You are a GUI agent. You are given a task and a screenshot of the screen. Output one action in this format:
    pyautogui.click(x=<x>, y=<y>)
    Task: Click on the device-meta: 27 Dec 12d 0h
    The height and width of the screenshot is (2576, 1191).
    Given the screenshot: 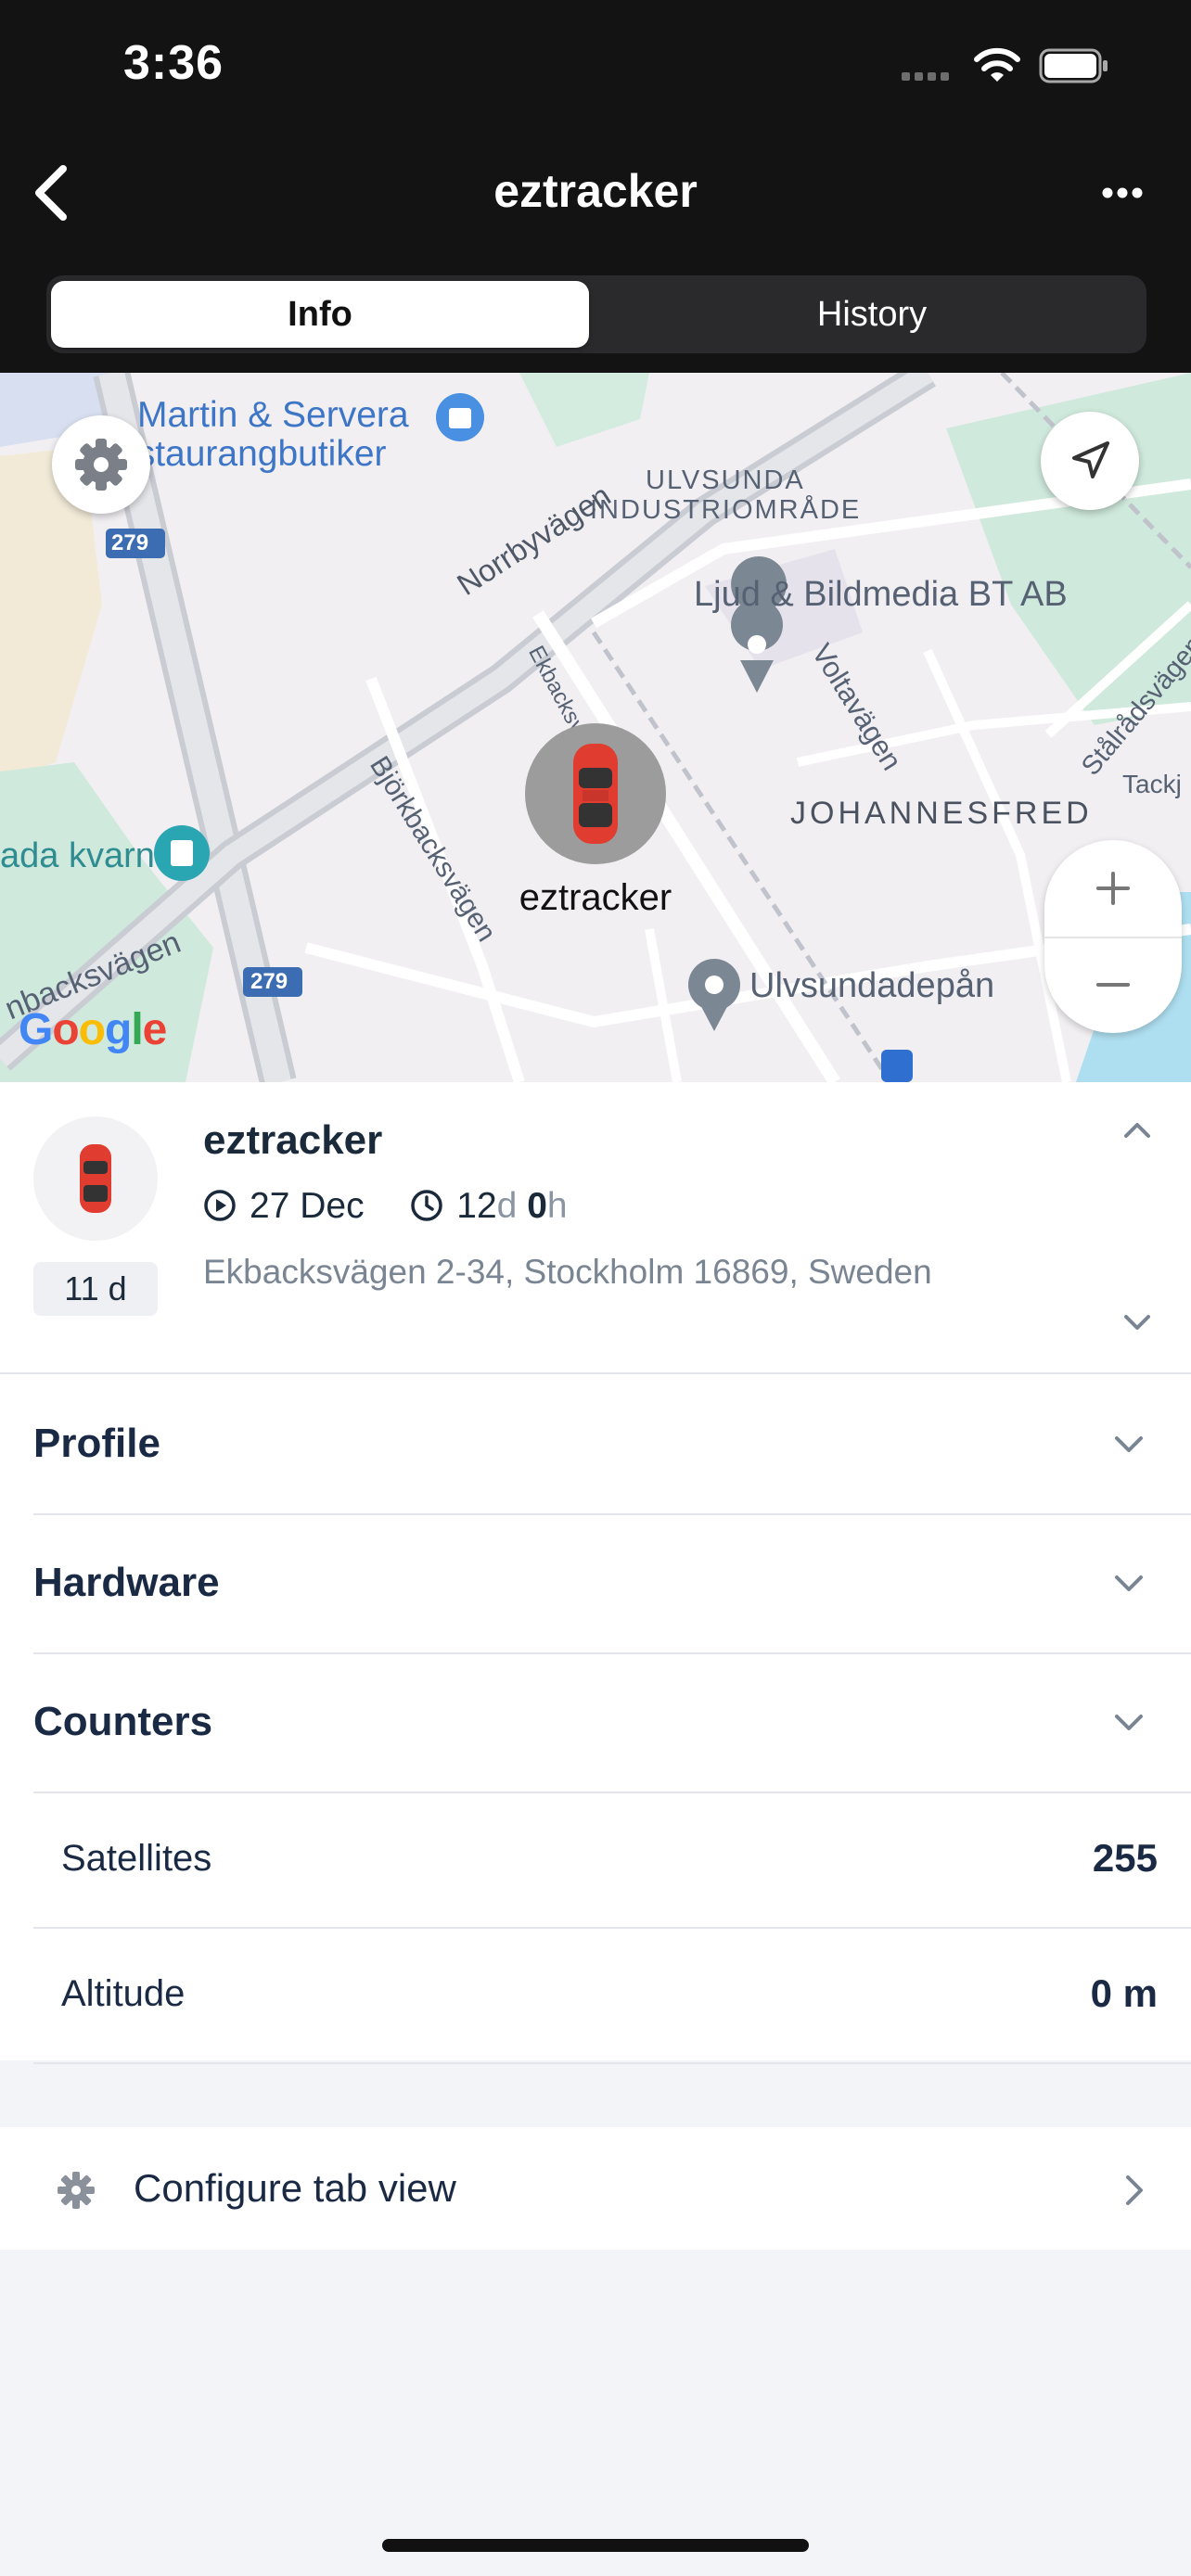 What is the action you would take?
    pyautogui.click(x=386, y=1206)
    